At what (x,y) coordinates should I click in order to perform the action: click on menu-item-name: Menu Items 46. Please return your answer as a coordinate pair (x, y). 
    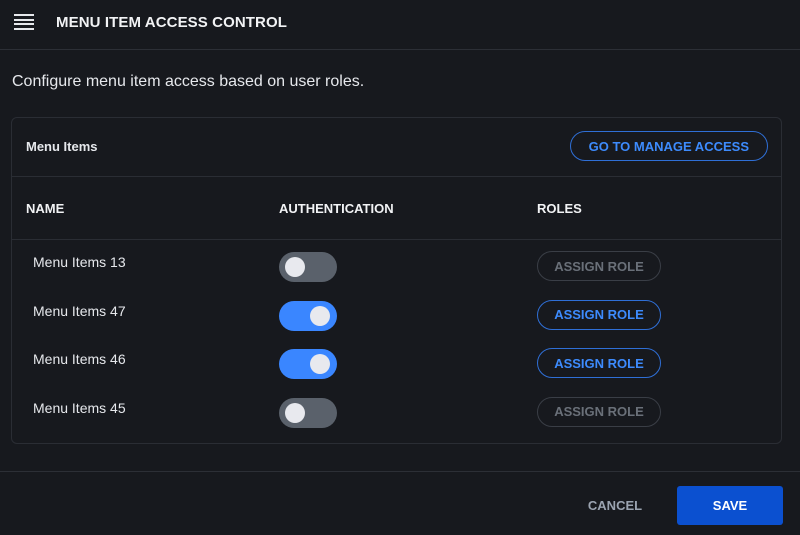
    Looking at the image, I should click on (79, 359).